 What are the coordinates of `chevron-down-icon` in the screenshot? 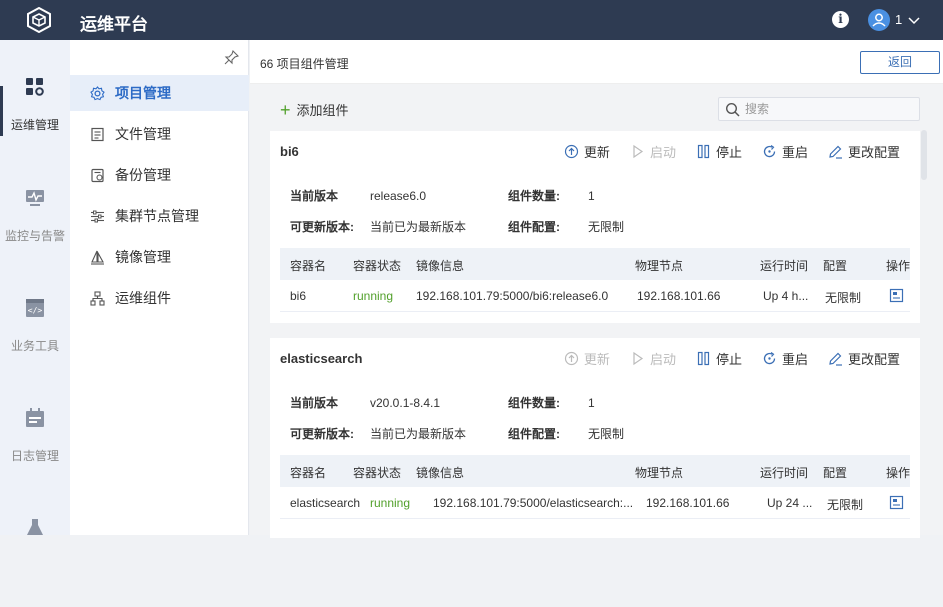 It's located at (914, 20).